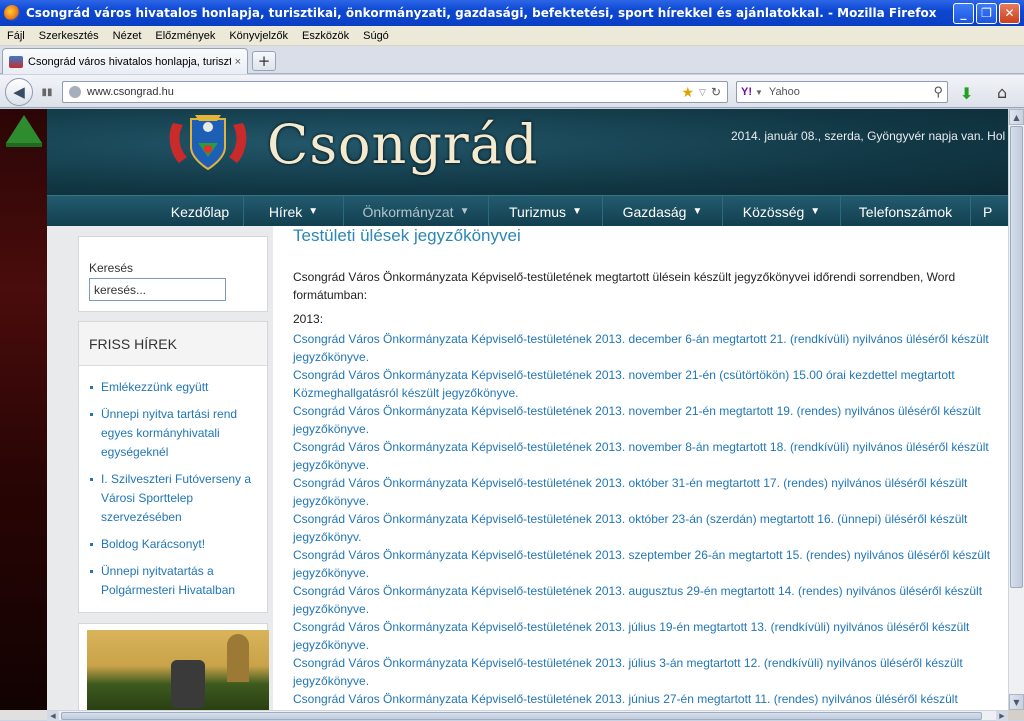 The height and width of the screenshot is (721, 1024). What do you see at coordinates (285, 211) in the screenshot?
I see `nav-label: Hírek` at bounding box center [285, 211].